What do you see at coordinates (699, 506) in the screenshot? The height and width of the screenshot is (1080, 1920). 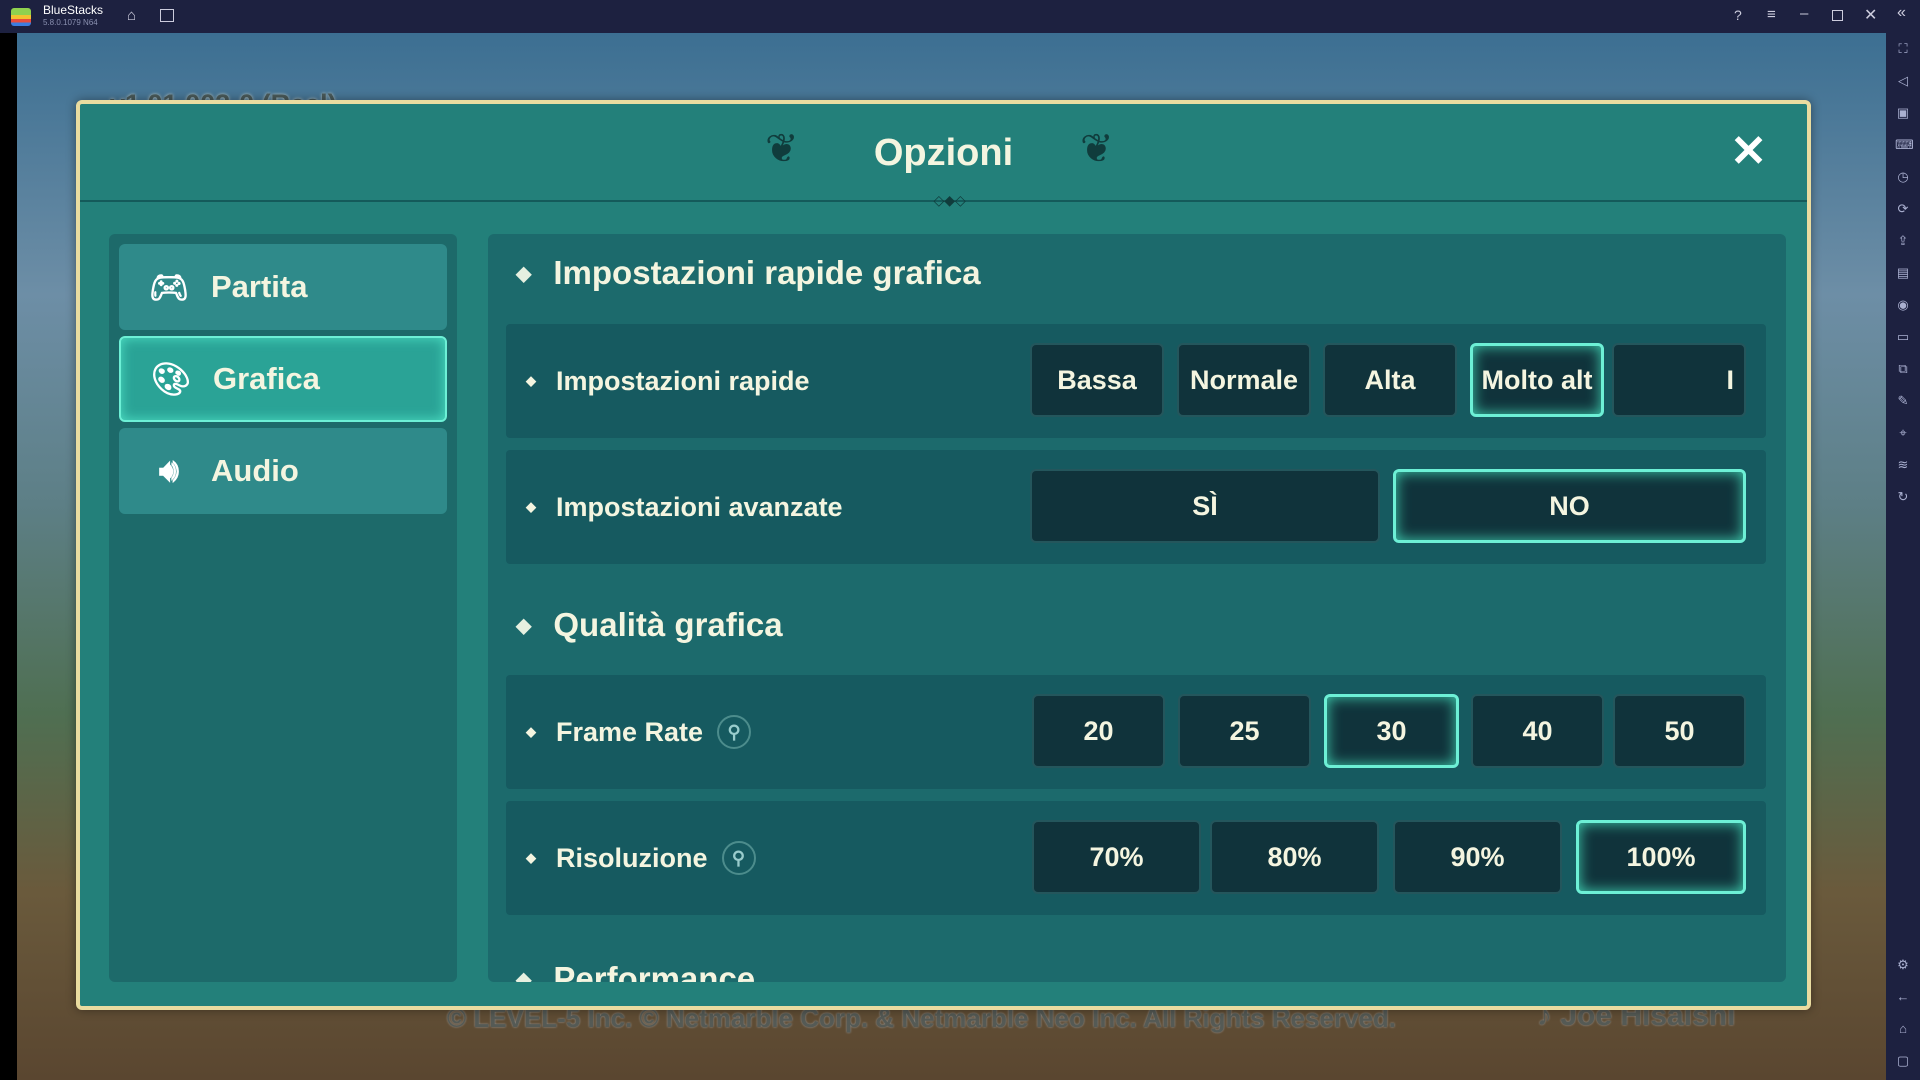 I see `row-label: Impostazioni avanzate` at bounding box center [699, 506].